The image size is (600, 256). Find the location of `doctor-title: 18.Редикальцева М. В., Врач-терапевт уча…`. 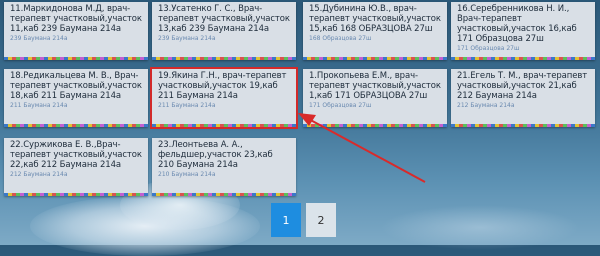

doctor-title: 18.Редикальцева М. В., Врач-терапевт уча… is located at coordinates (76, 86).